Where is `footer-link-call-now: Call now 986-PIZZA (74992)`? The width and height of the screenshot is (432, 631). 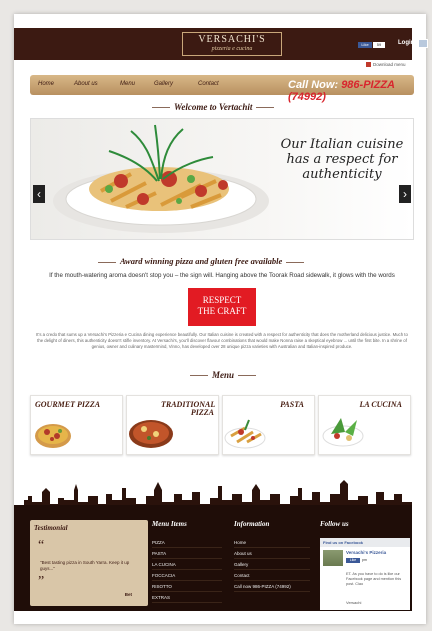
footer-link-call-now: Call now 986-PIZZA (74992) is located at coordinates (272, 586).